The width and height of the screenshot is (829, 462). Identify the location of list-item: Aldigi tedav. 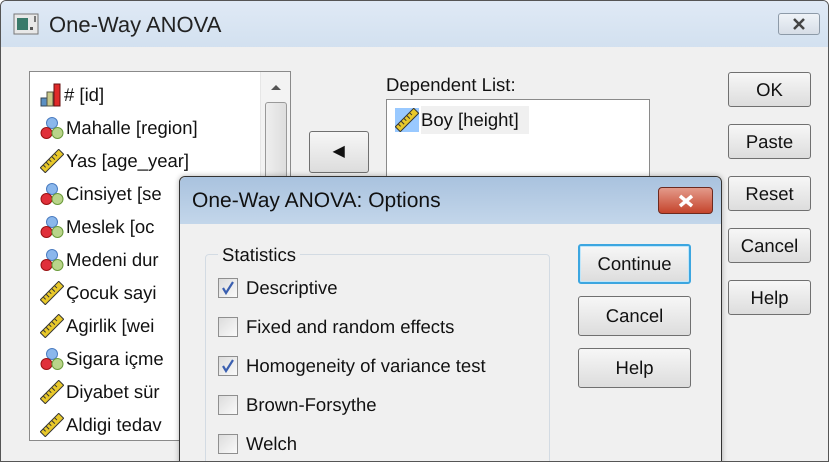
(114, 424).